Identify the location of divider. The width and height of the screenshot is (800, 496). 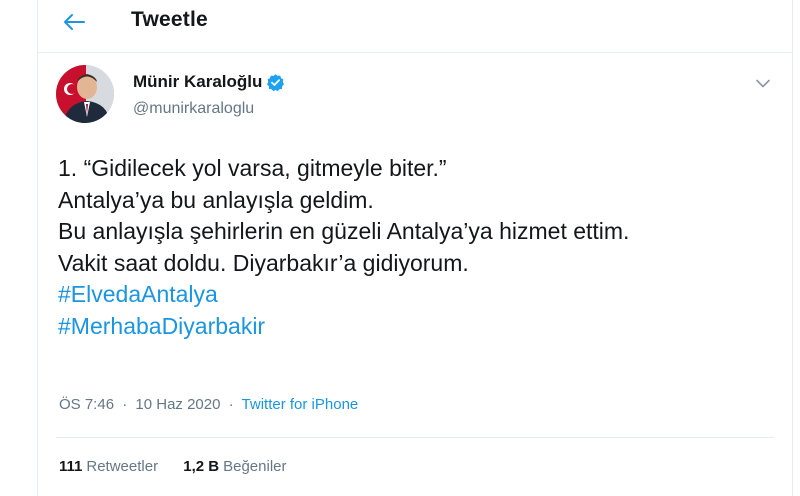
(415, 437).